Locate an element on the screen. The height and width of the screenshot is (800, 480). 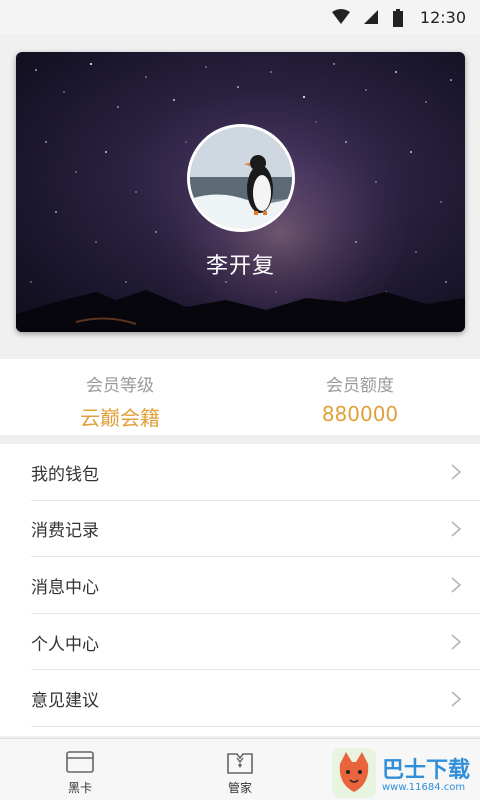
menu-item-consumption-records: 消费记录 is located at coordinates (240, 529).